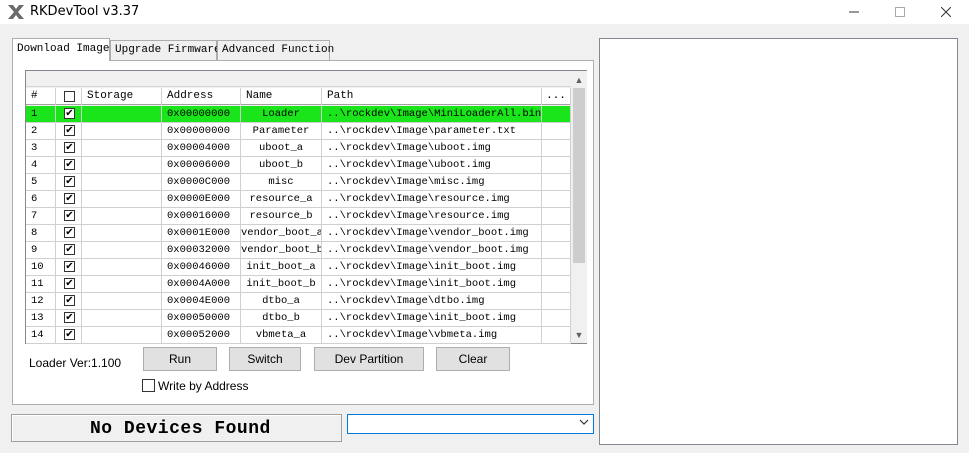  I want to click on row-address: 0x00016000, so click(201, 216).